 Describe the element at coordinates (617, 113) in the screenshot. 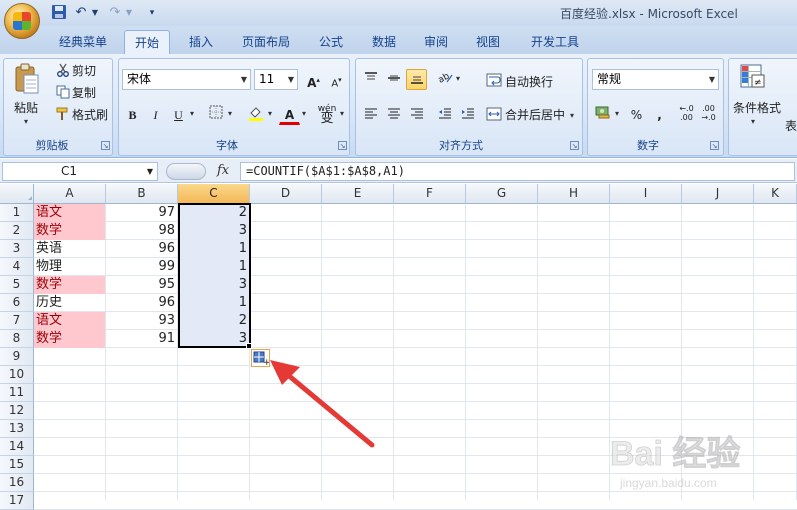

I see `currency-dropdown-icon: ▾` at that location.